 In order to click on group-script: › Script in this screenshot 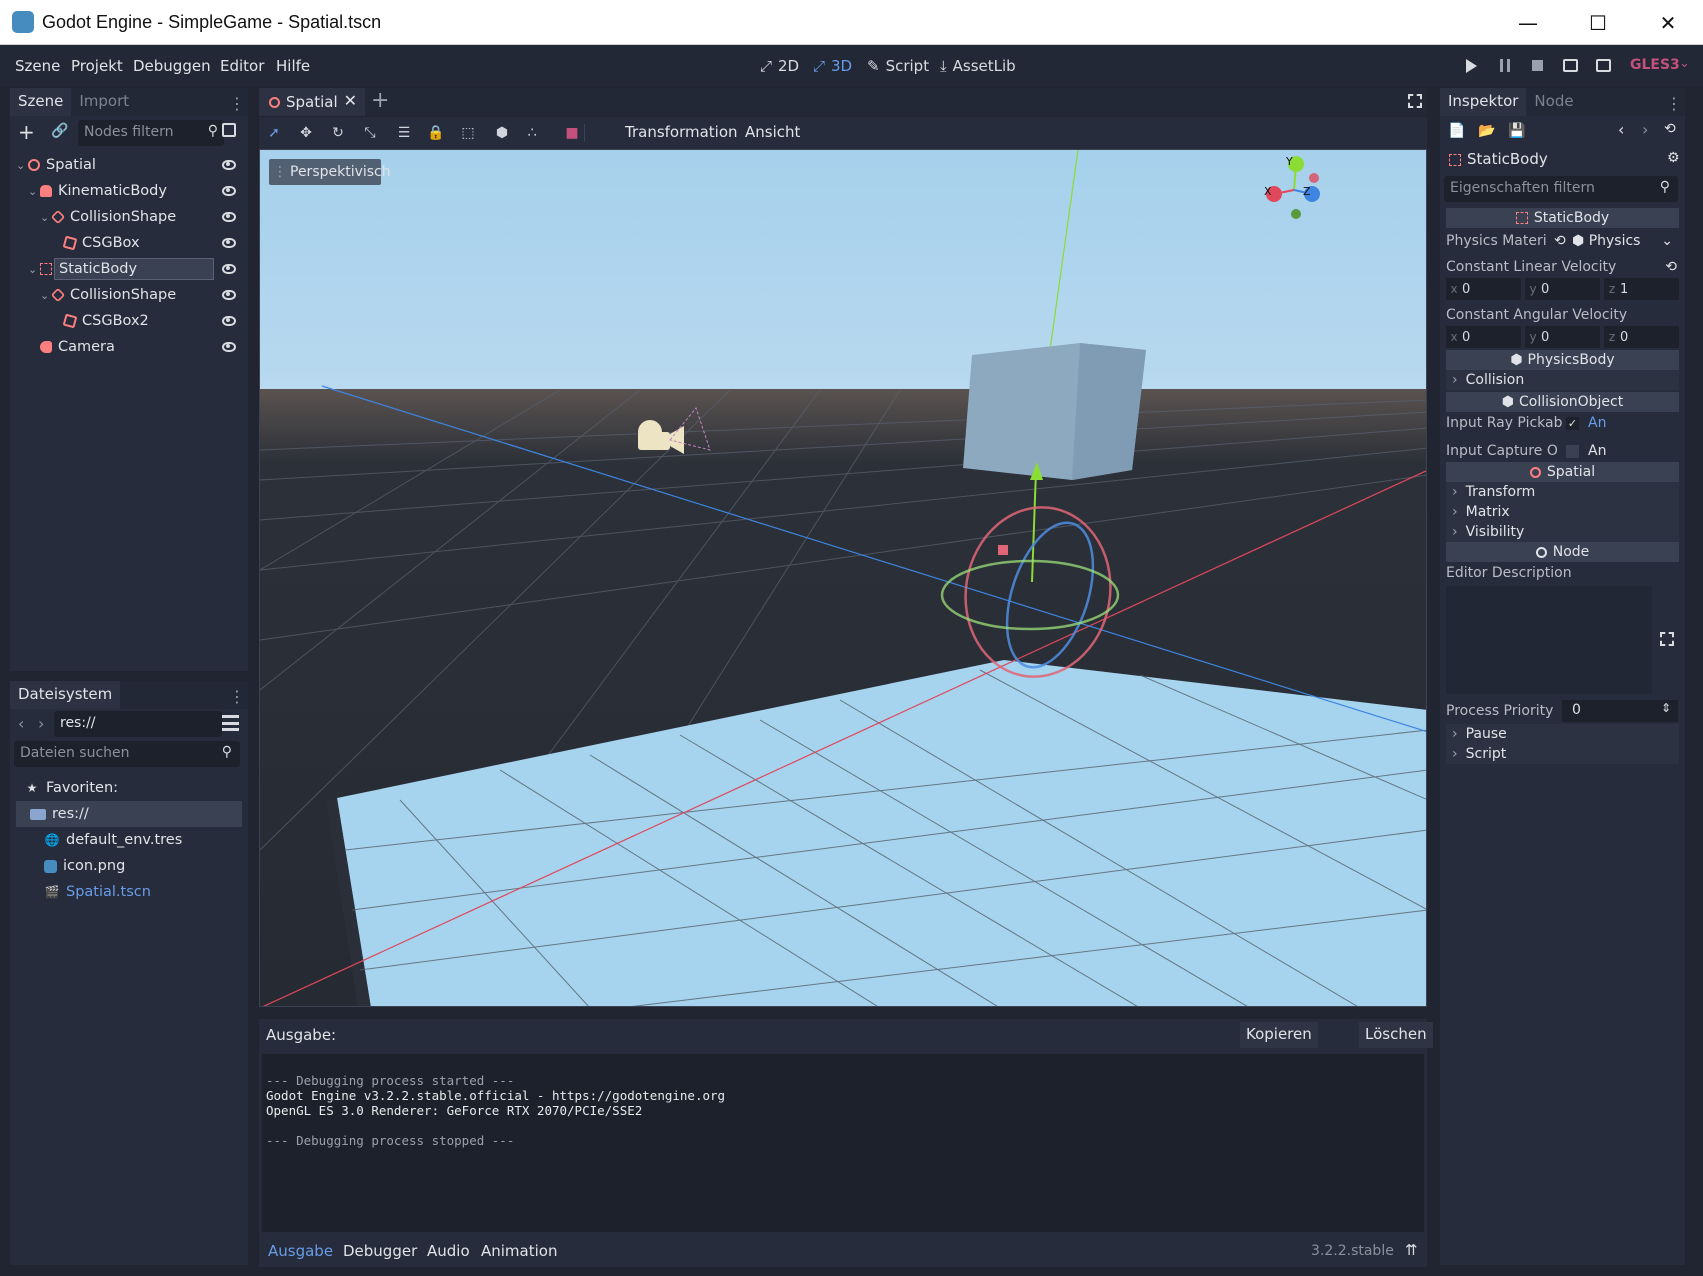, I will do `click(1562, 754)`.